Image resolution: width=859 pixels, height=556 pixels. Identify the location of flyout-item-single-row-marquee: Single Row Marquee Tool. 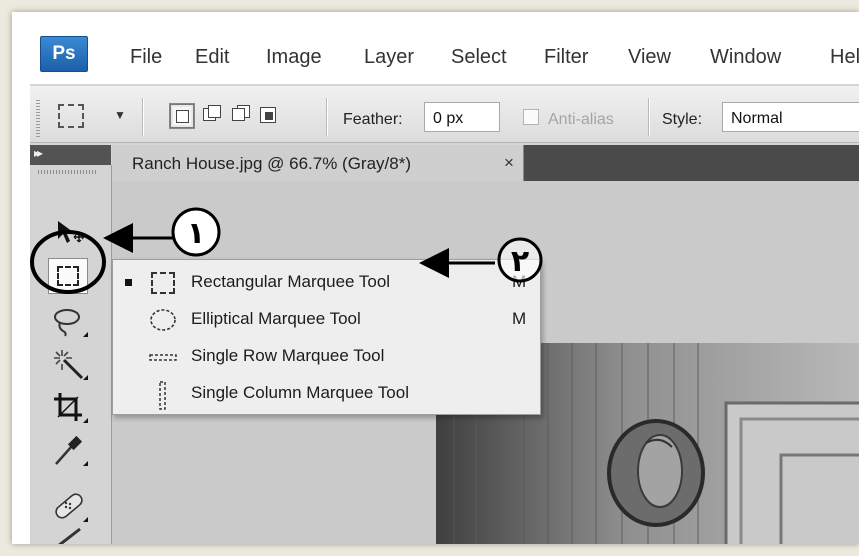
(326, 356).